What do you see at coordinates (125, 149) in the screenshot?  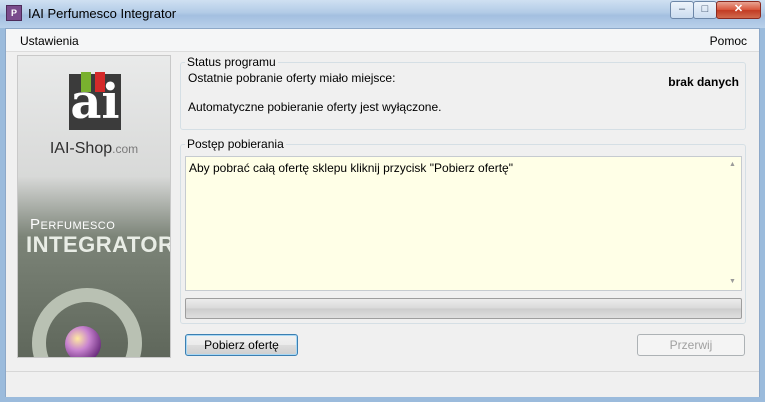 I see `iai-shop-domain: .com` at bounding box center [125, 149].